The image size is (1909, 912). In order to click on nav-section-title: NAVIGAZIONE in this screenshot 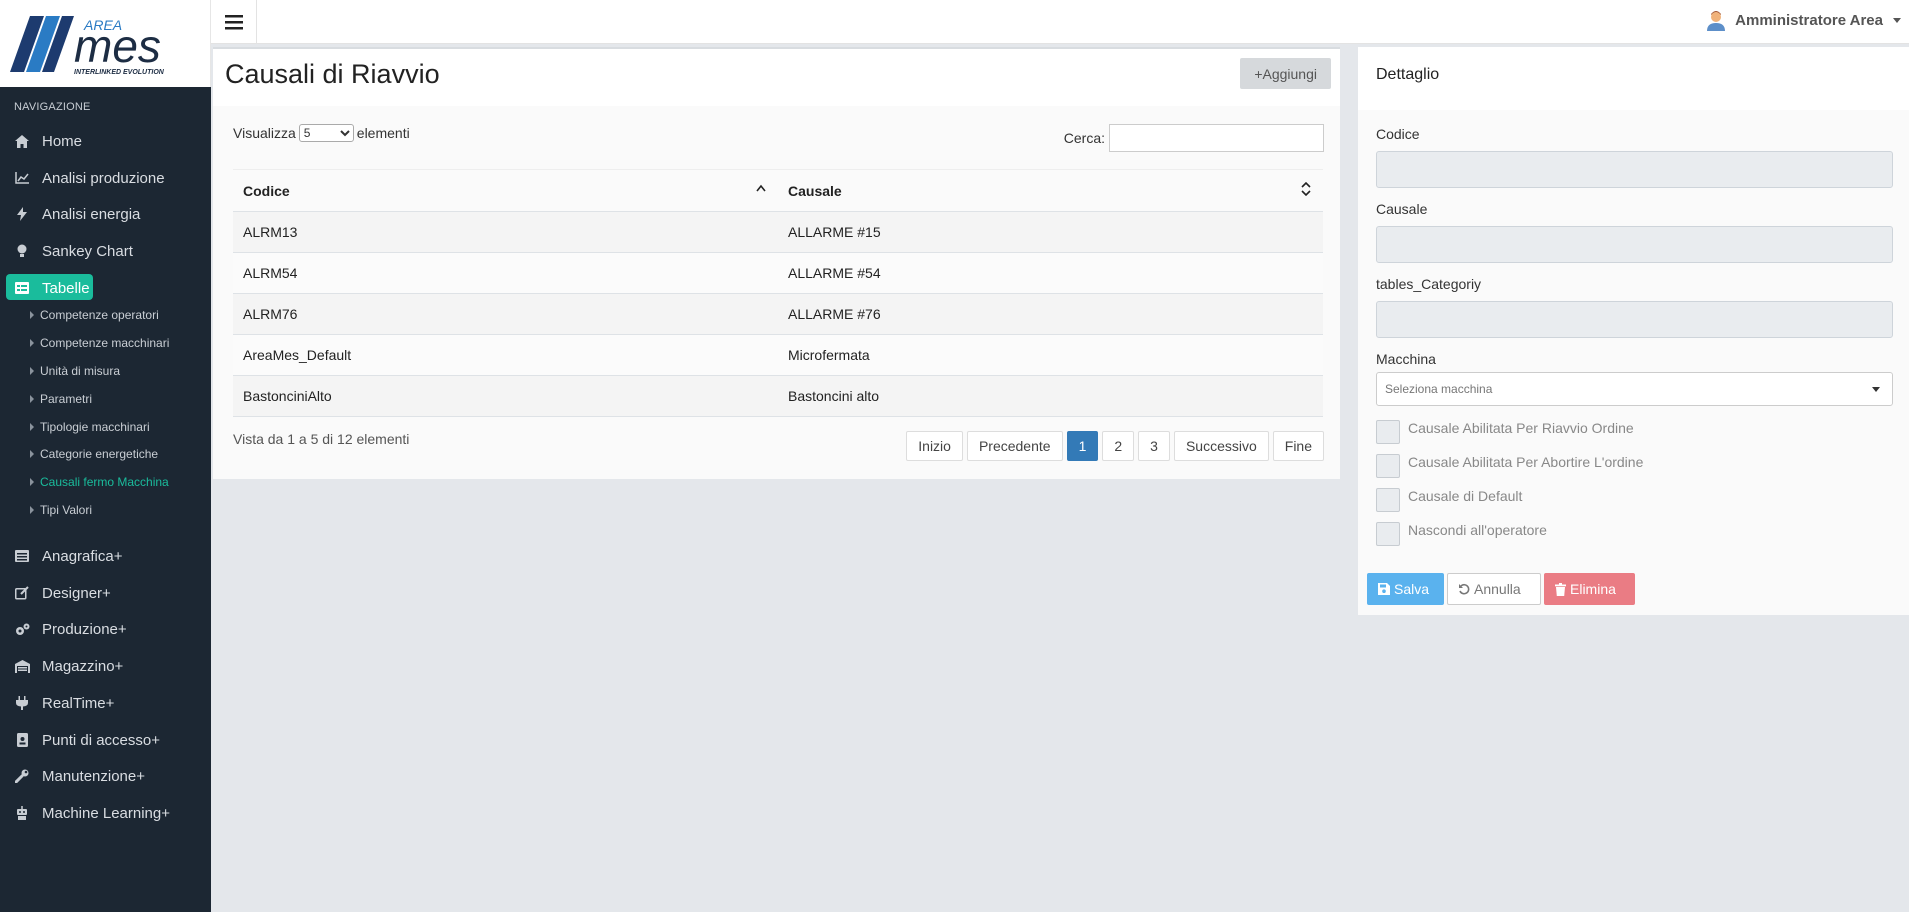, I will do `click(52, 107)`.